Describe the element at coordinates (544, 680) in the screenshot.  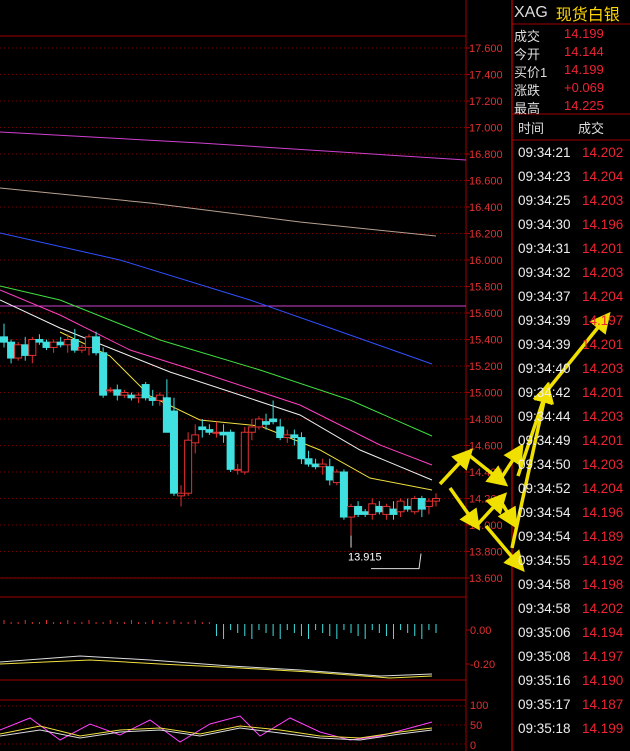
I see `tick-time: 09:35:16` at that location.